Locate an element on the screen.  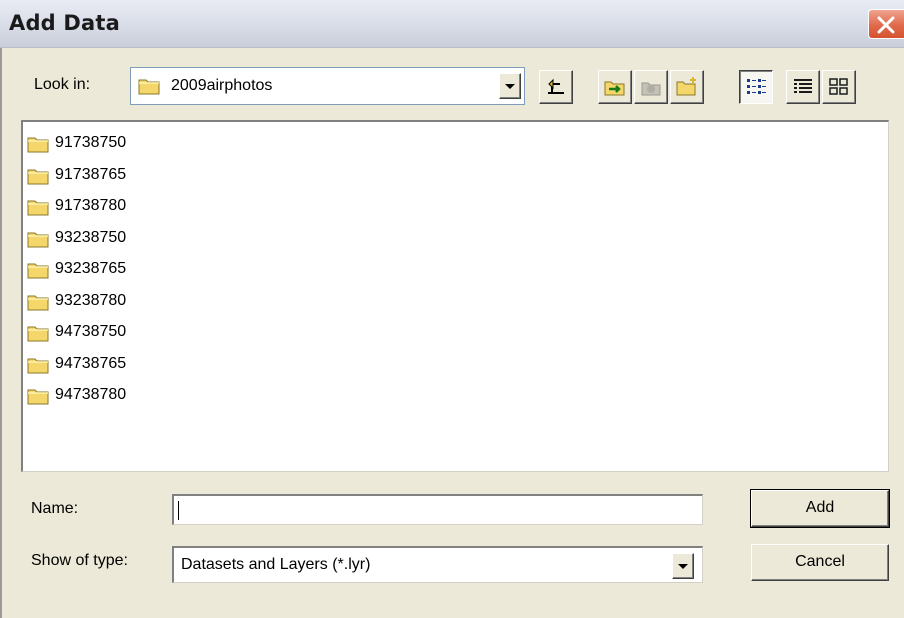
list-item-label: 91738765 is located at coordinates (91, 174).